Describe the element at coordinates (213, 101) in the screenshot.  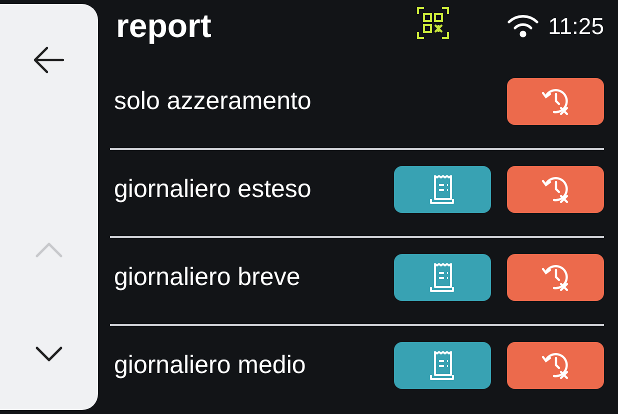
I see `report-label: solo azzeramento` at that location.